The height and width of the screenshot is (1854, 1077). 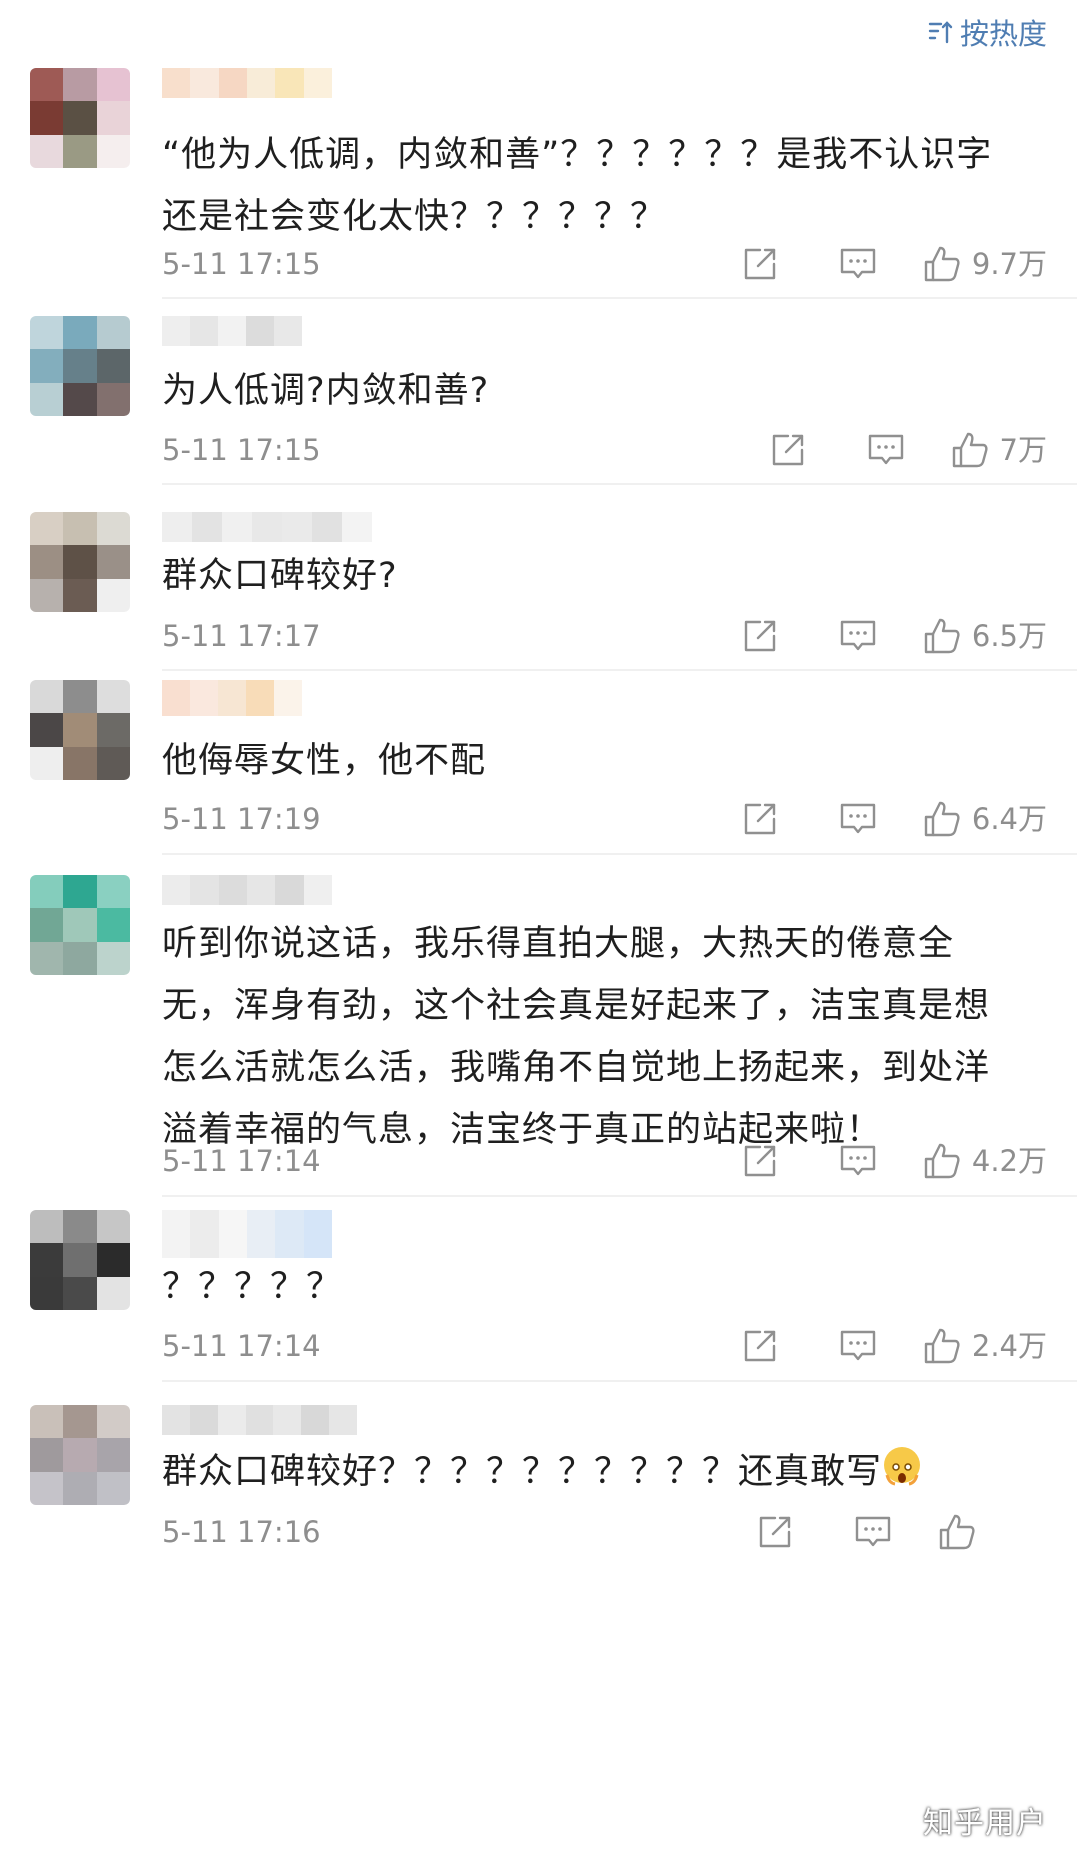 I want to click on like-count: 6.4万, so click(x=1009, y=819).